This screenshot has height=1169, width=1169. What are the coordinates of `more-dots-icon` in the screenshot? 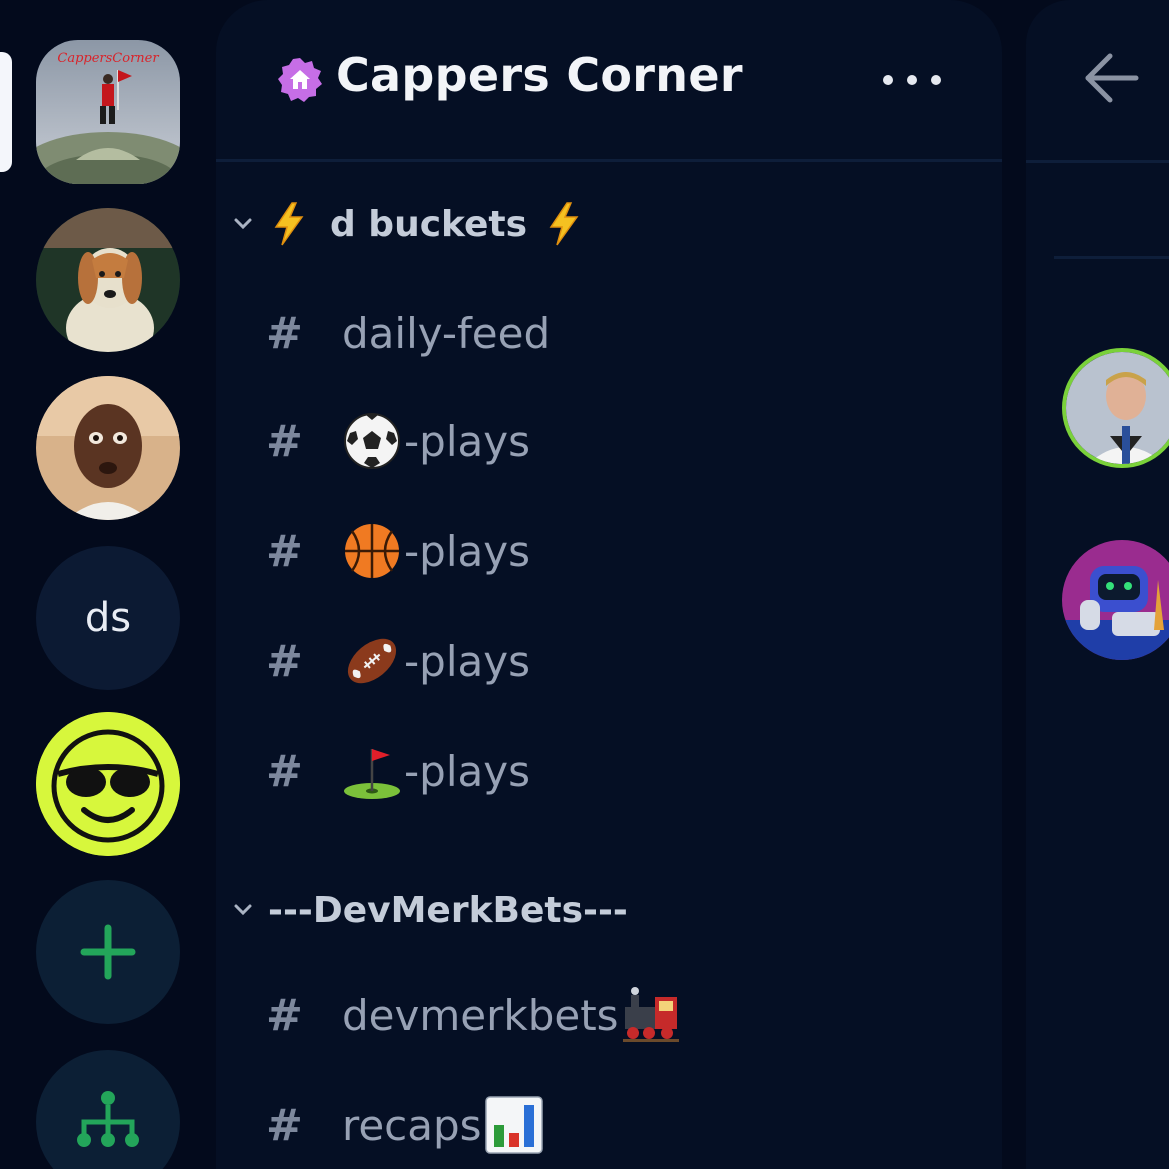 It's located at (912, 80).